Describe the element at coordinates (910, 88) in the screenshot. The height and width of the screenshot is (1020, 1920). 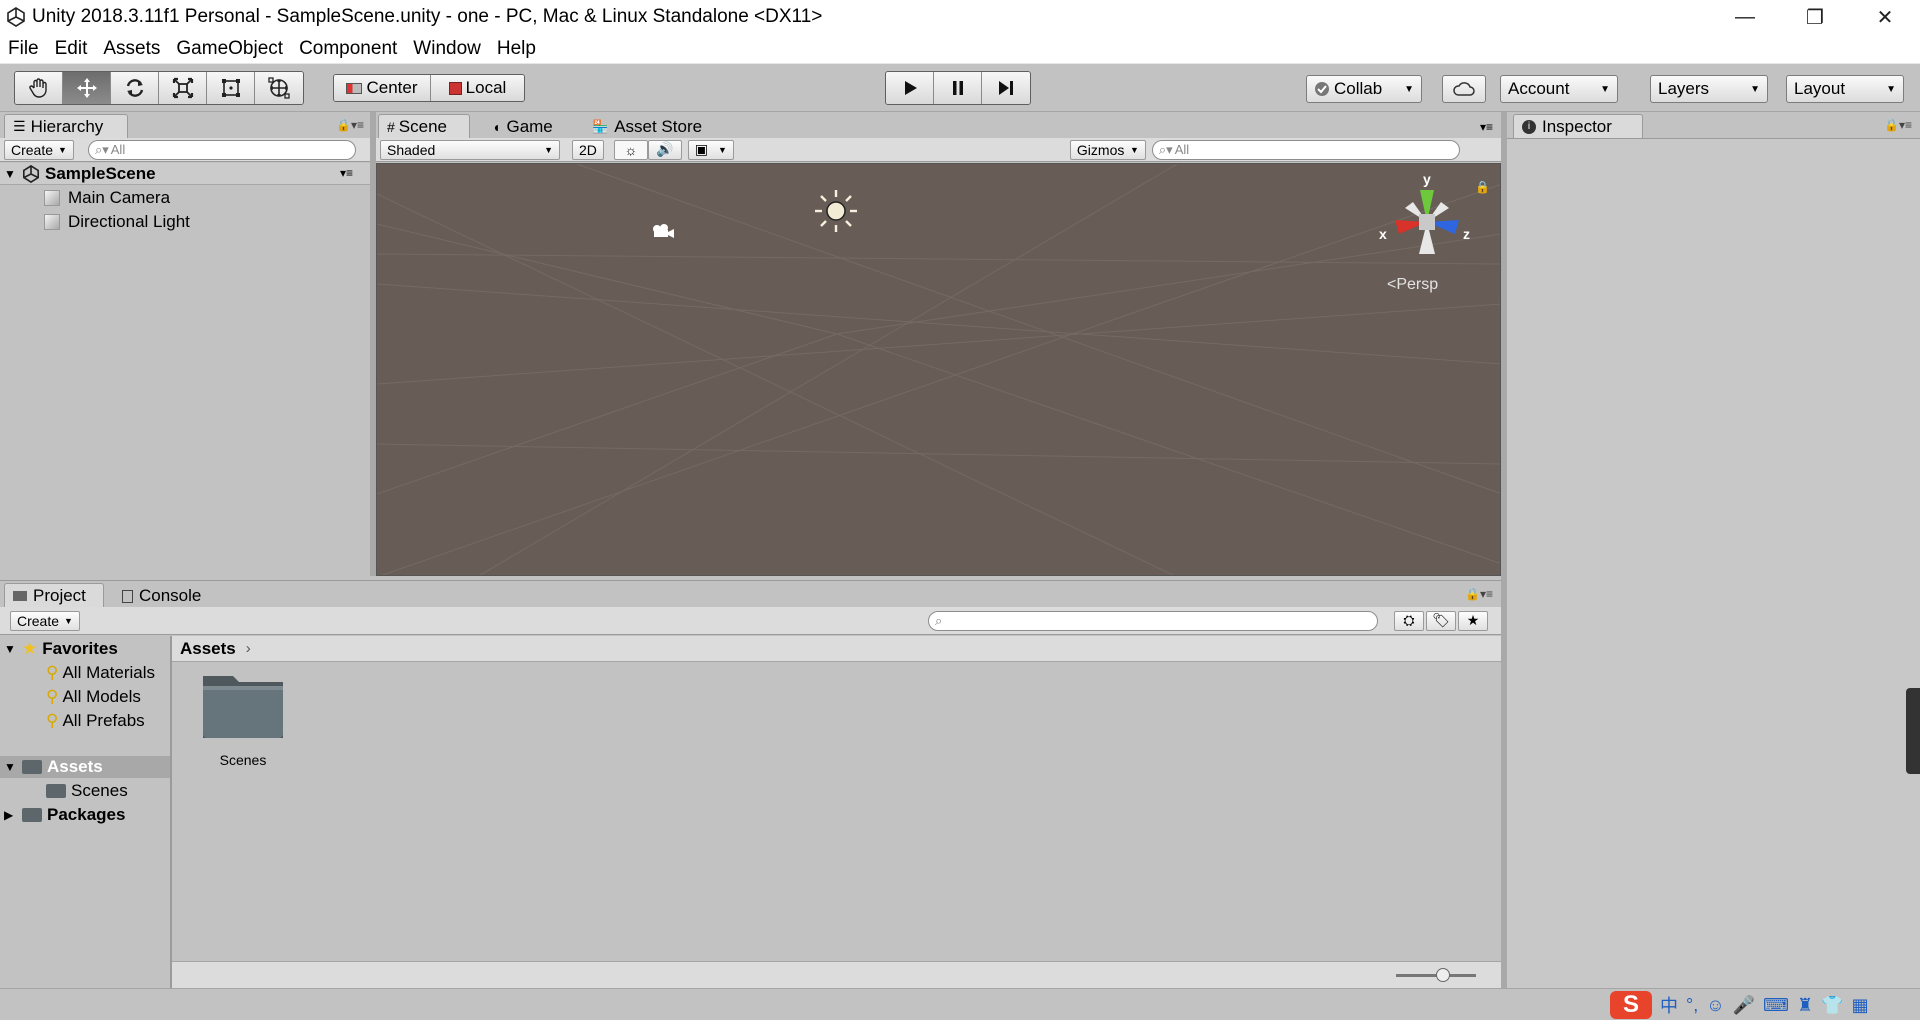
I see `play-button` at that location.